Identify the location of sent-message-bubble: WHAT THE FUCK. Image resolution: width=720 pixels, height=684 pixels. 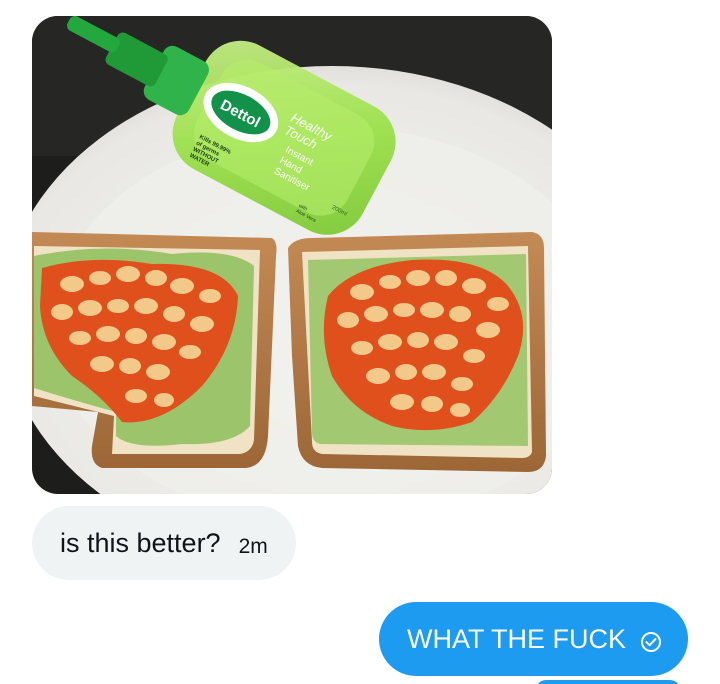
(533, 639).